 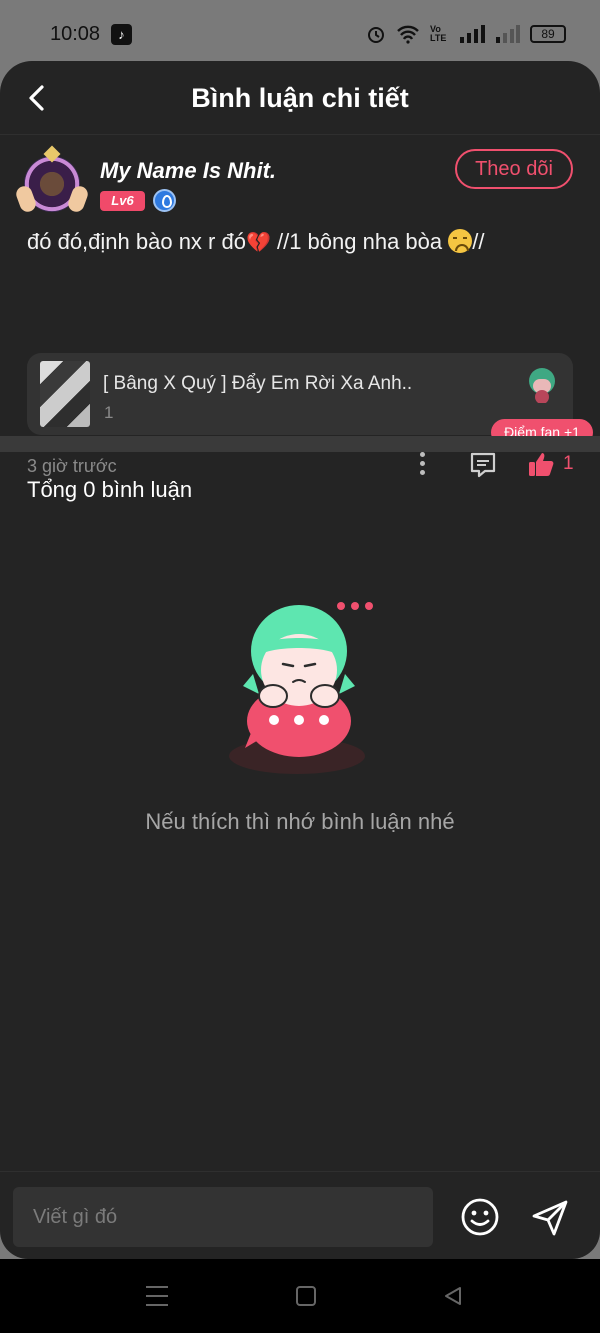 What do you see at coordinates (109, 412) in the screenshot?
I see `song-count: 1` at bounding box center [109, 412].